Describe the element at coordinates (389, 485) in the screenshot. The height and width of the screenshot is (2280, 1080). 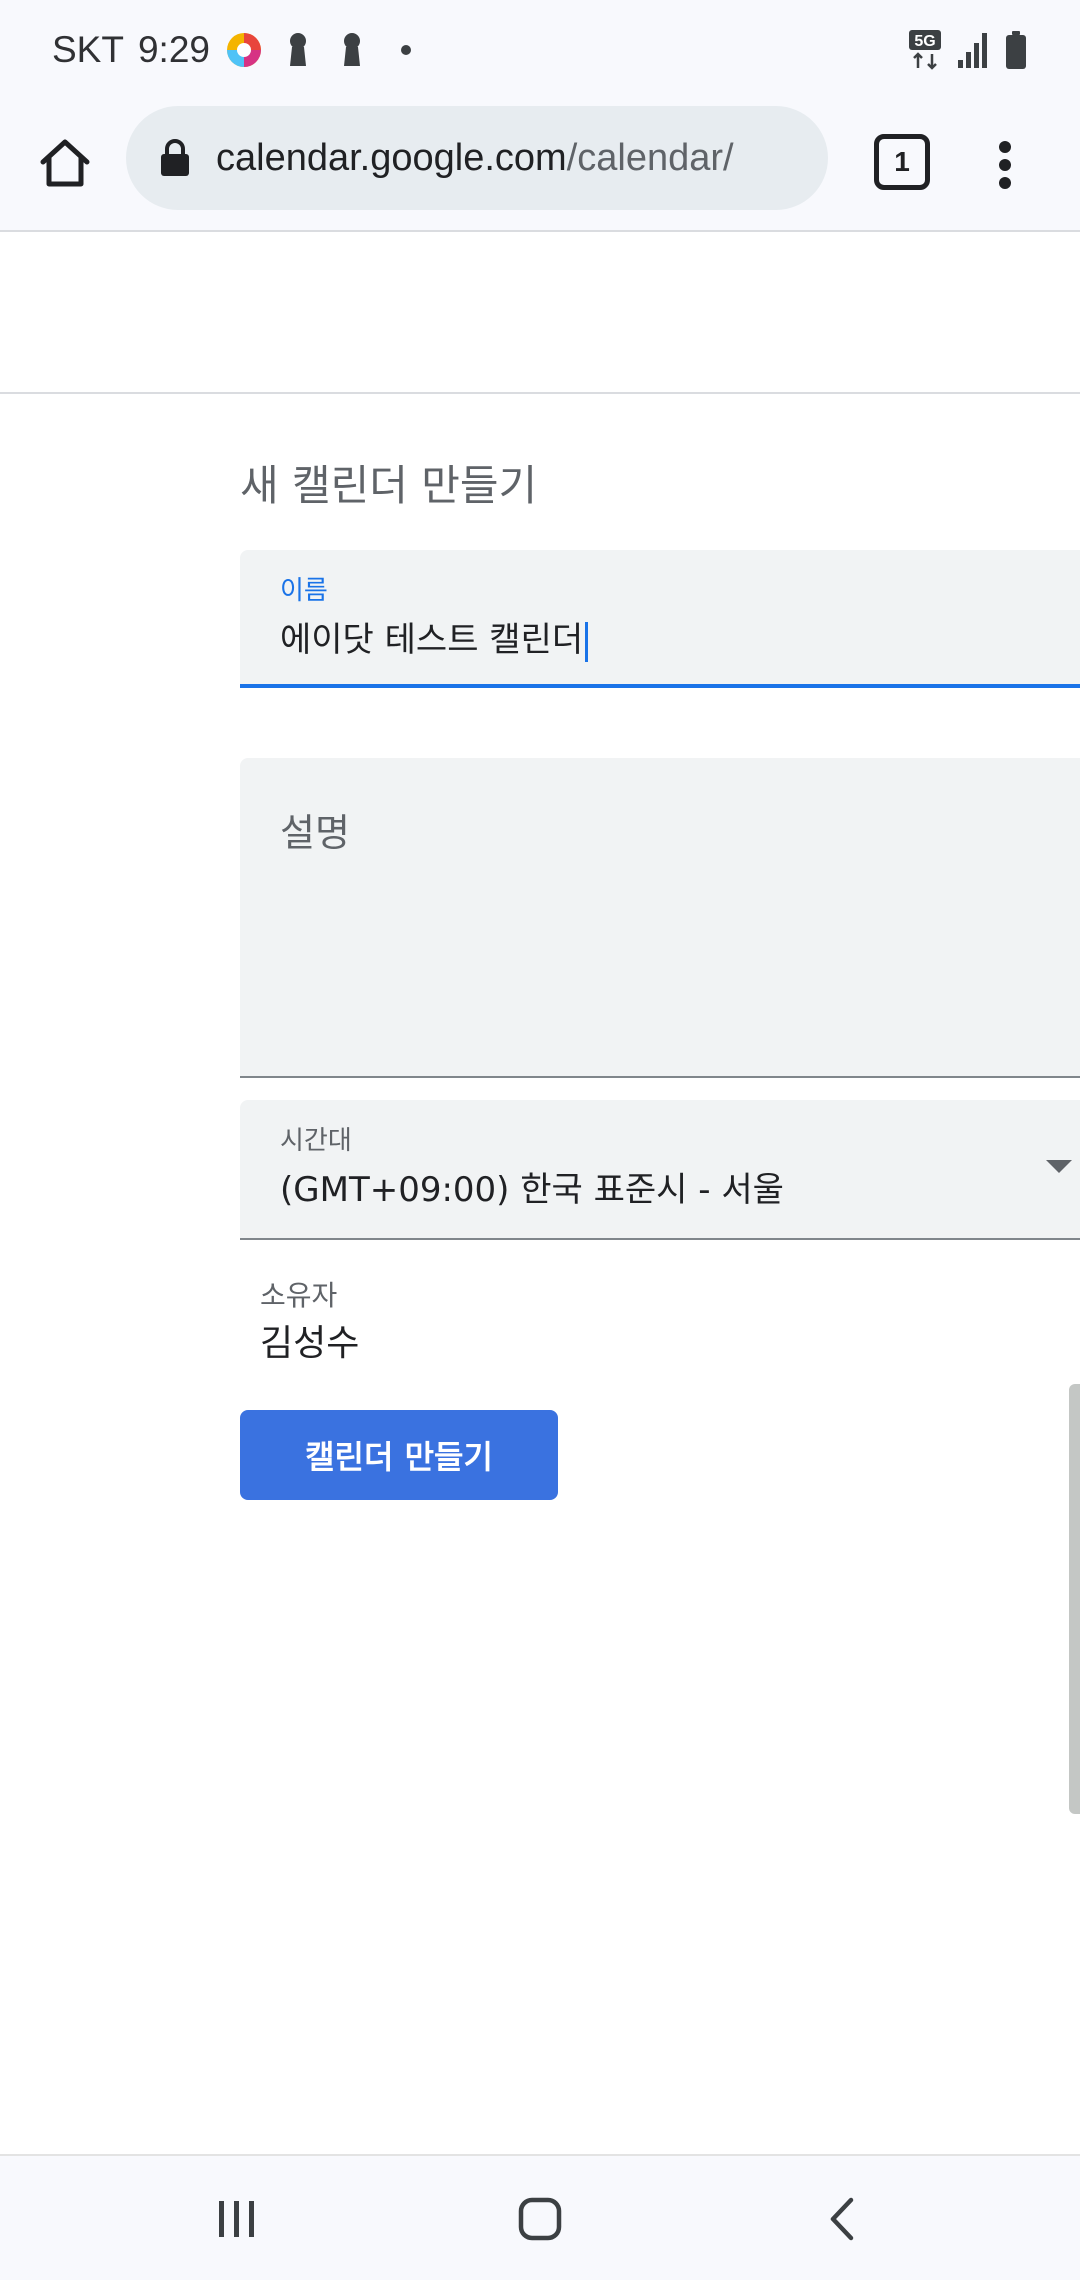
I see `page-title: 새 캘린더 만들기` at that location.